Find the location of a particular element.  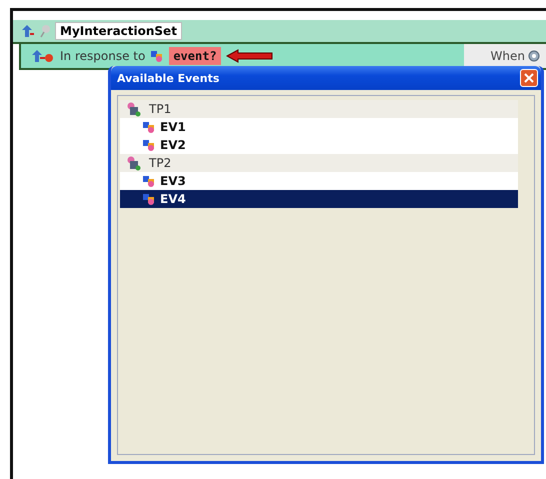

group-label: TP2 is located at coordinates (160, 163).